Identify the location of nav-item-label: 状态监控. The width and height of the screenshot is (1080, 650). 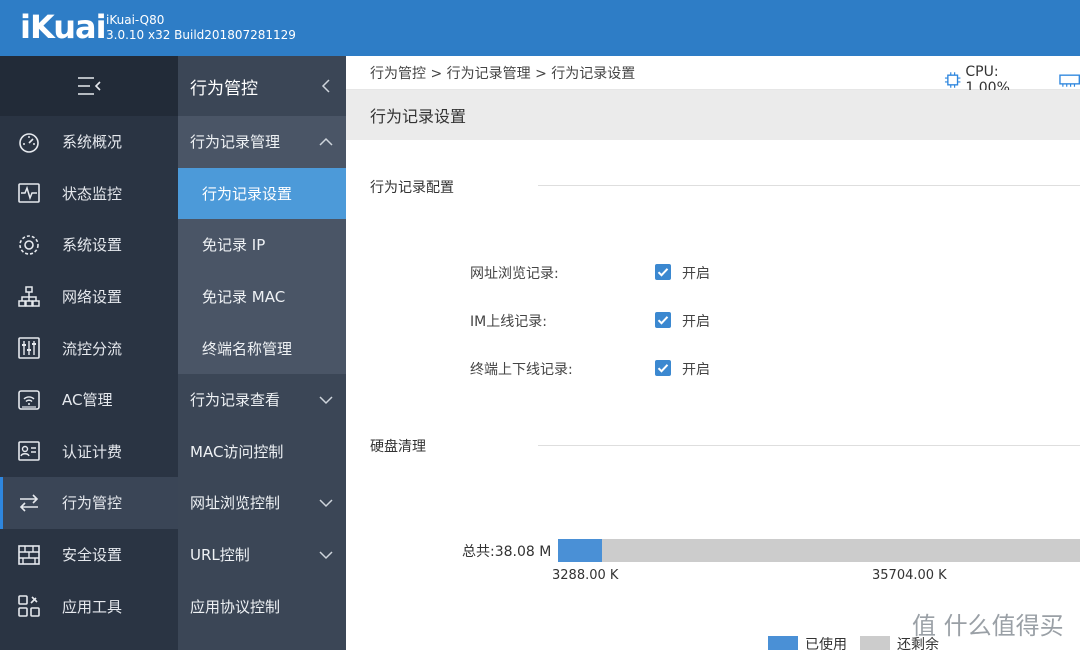
(92, 193).